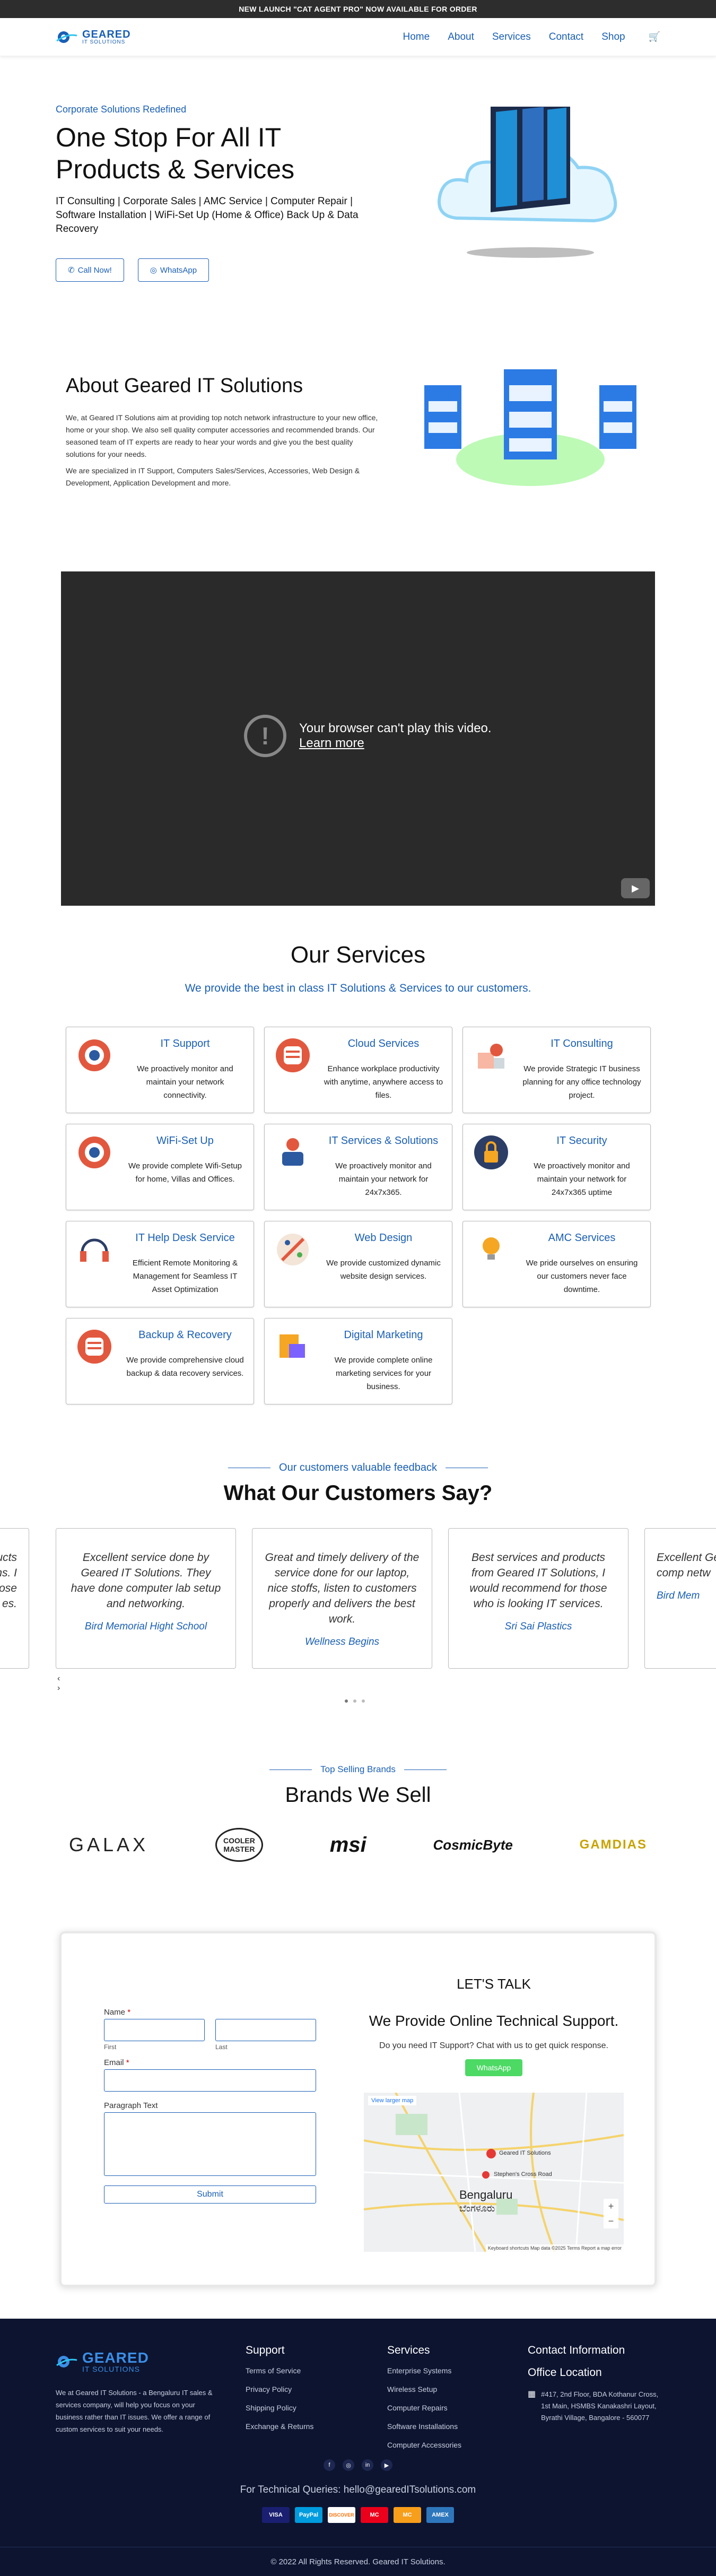 This screenshot has height=2576, width=716. Describe the element at coordinates (276, 2515) in the screenshot. I see `visa-icon: VISA` at that location.